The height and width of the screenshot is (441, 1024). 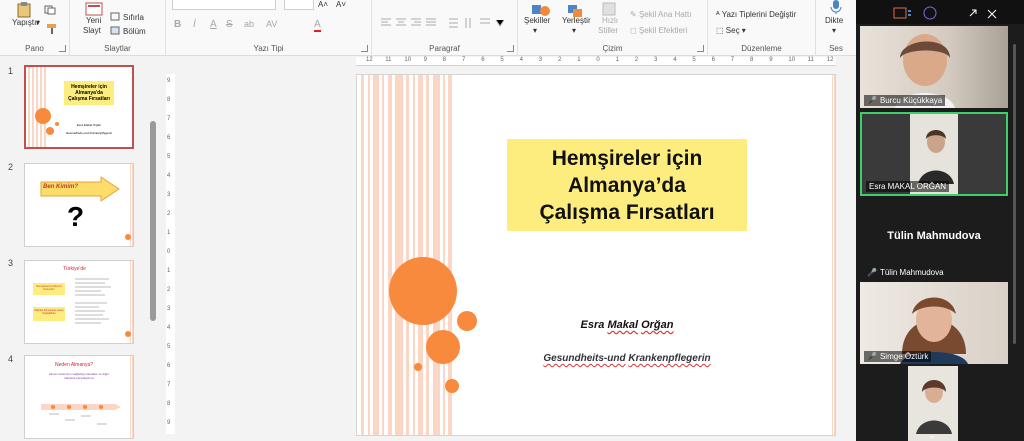 What do you see at coordinates (89, 99) in the screenshot?
I see `thumb1-title-3: Çalışma Fırsatları` at bounding box center [89, 99].